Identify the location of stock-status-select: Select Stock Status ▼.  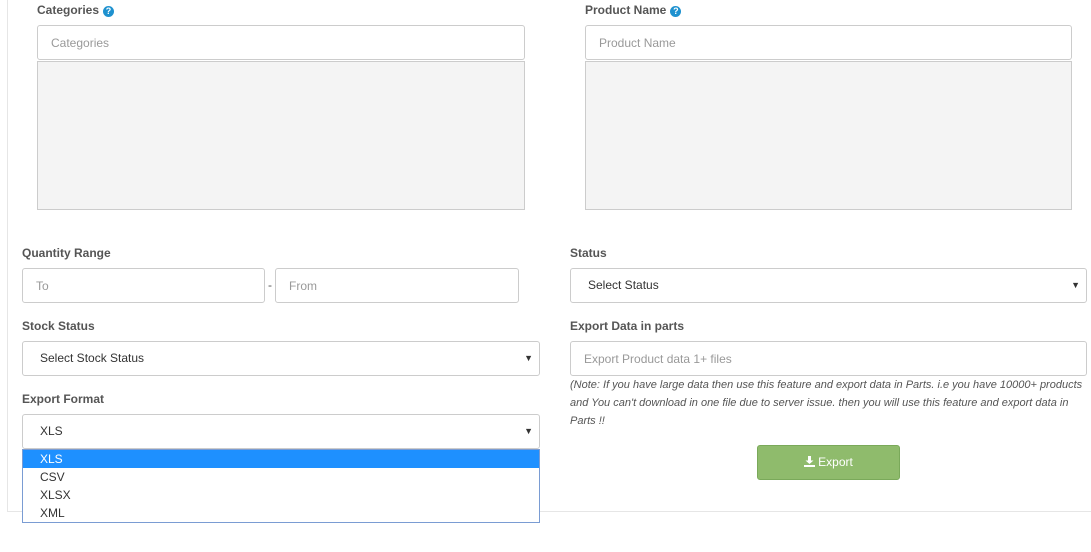
(281, 358).